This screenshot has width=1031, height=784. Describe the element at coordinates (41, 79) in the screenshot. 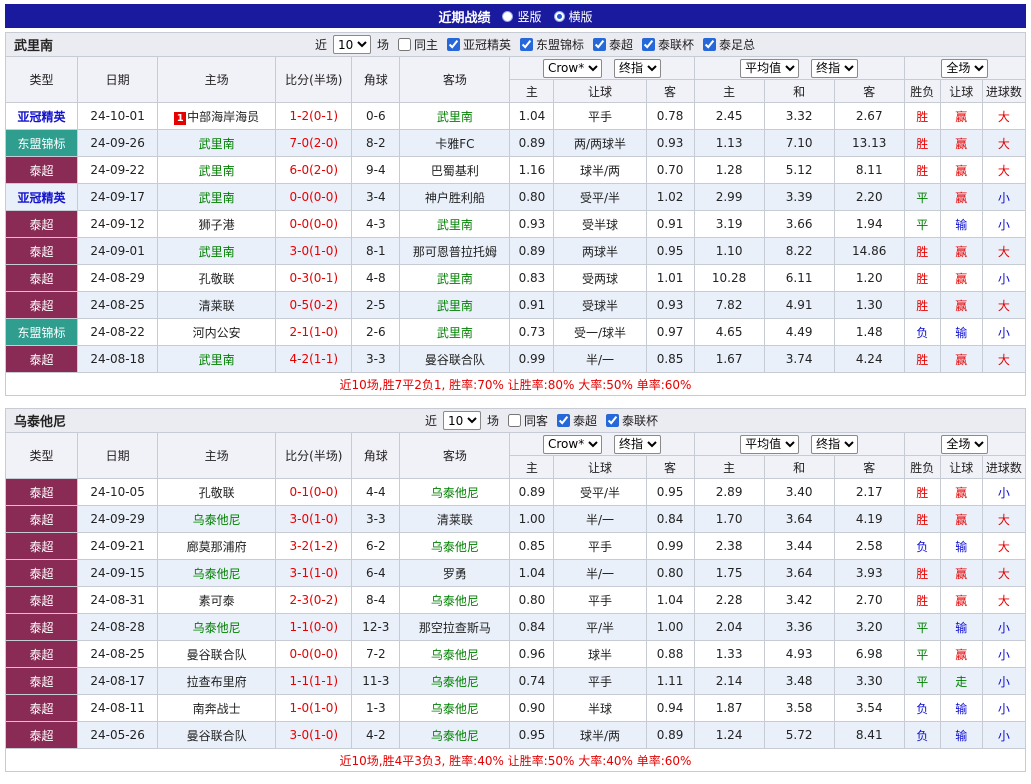

I see `column-header-type: 类型` at that location.